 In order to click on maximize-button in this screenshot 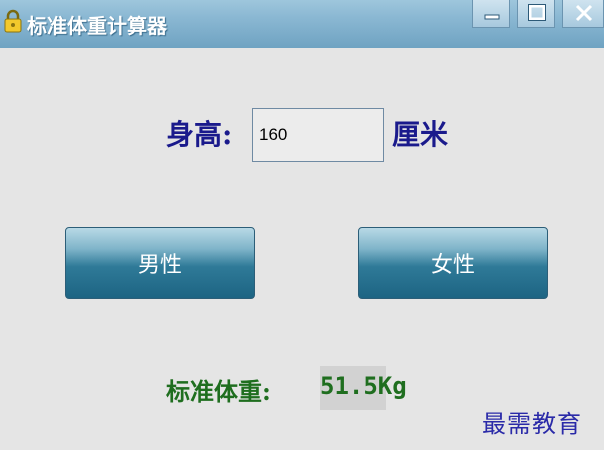, I will do `click(536, 14)`.